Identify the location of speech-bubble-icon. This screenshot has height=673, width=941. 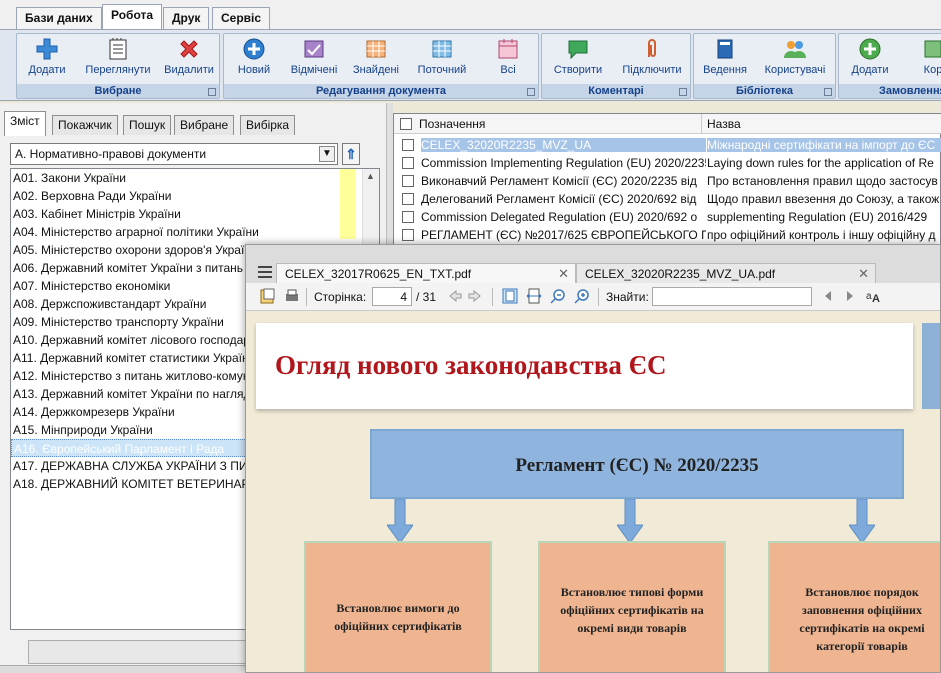
(578, 50).